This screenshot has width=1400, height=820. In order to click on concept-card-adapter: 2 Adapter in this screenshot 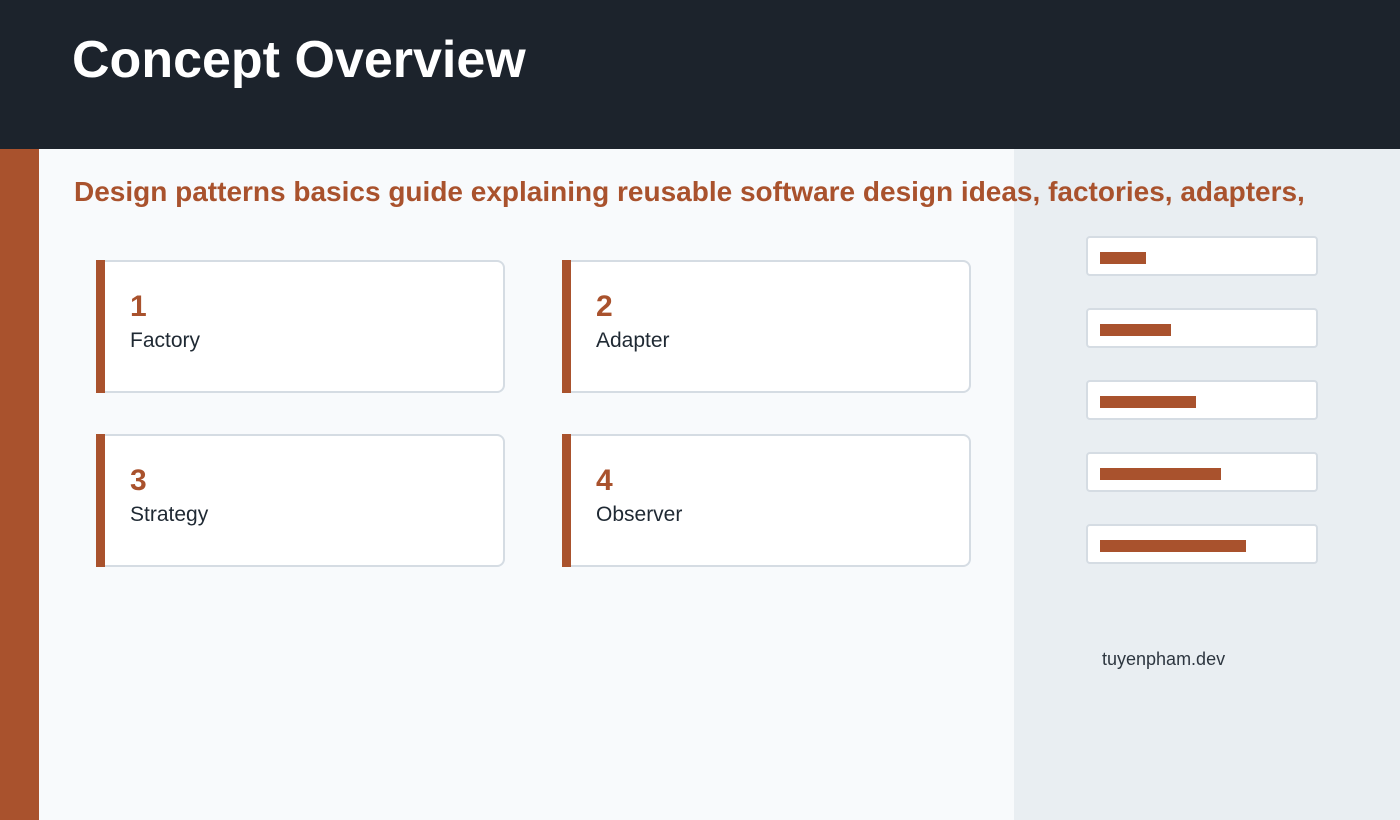, I will do `click(766, 326)`.